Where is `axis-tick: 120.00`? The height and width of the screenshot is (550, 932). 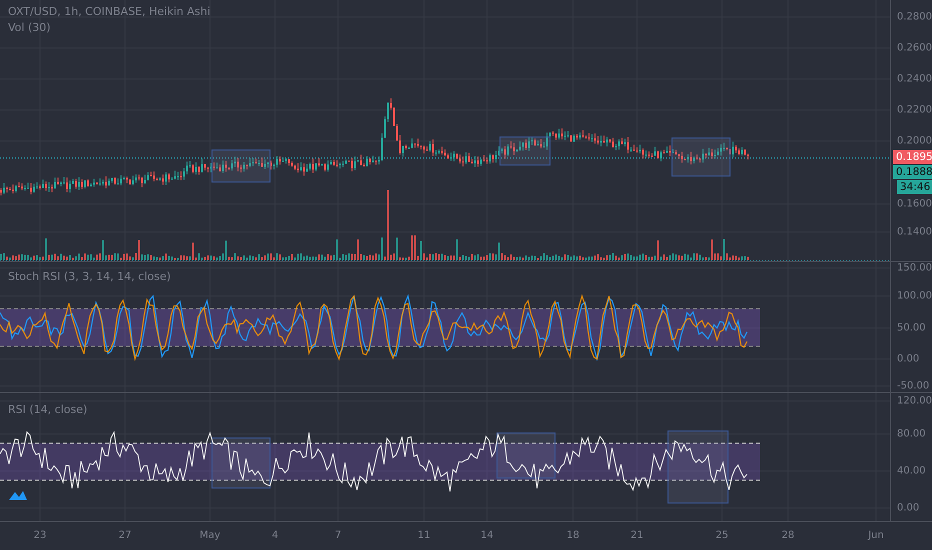
axis-tick: 120.00 is located at coordinates (914, 401).